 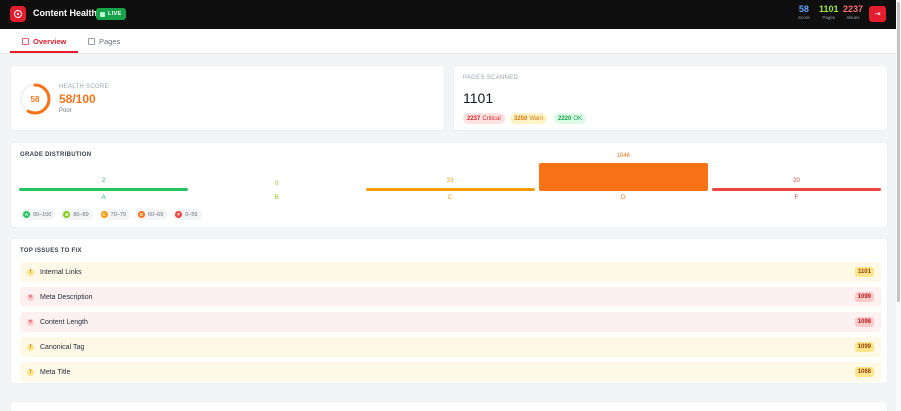 I want to click on ok-pill: 2220 OK, so click(x=570, y=118).